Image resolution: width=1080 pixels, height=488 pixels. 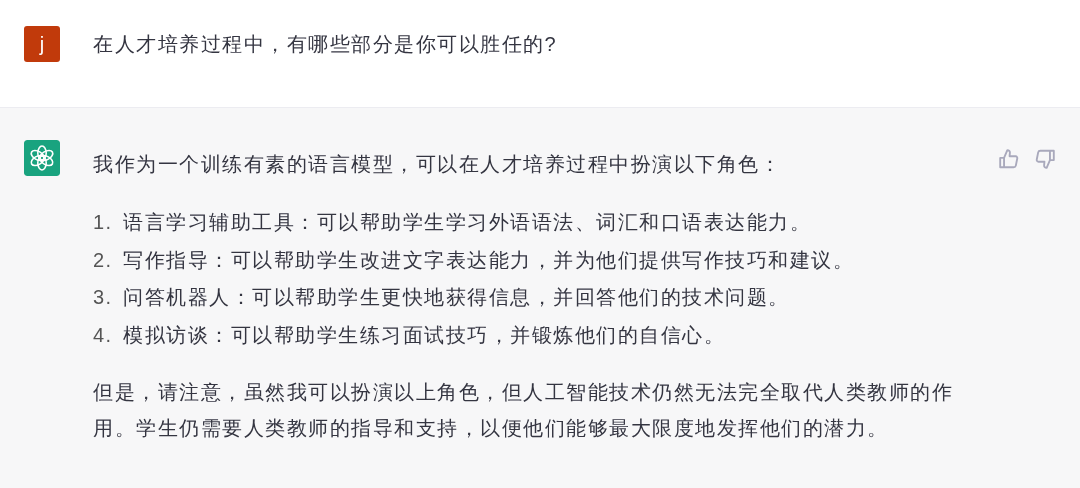 I want to click on question-text: 在人才培养过程中，有哪些部分是你可以胜任的?, so click(x=326, y=44).